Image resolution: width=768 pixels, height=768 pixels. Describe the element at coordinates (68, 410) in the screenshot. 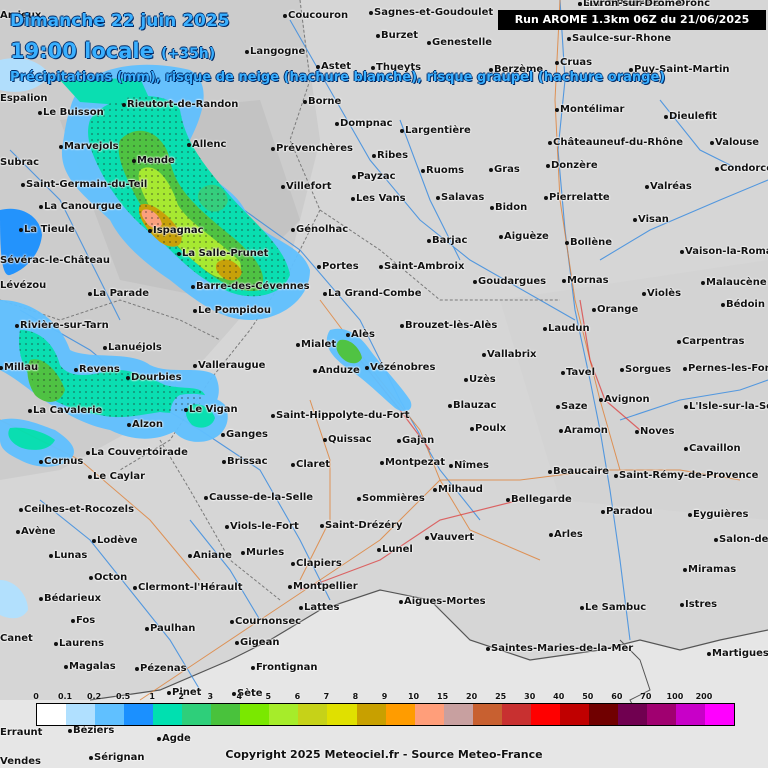

I see `town-label: La Cavalerie` at that location.